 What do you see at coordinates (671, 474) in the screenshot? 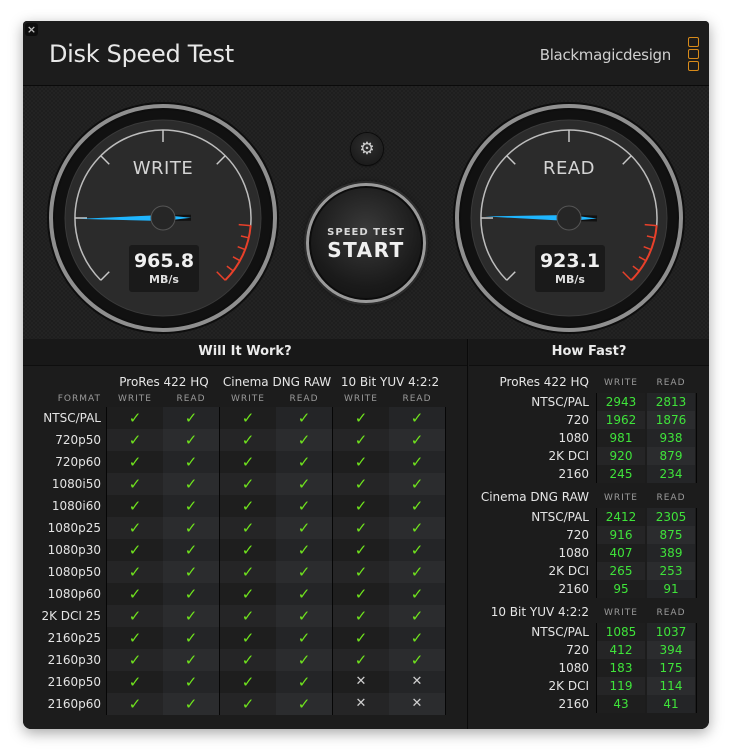
I see `read-speed-fps: 234` at bounding box center [671, 474].